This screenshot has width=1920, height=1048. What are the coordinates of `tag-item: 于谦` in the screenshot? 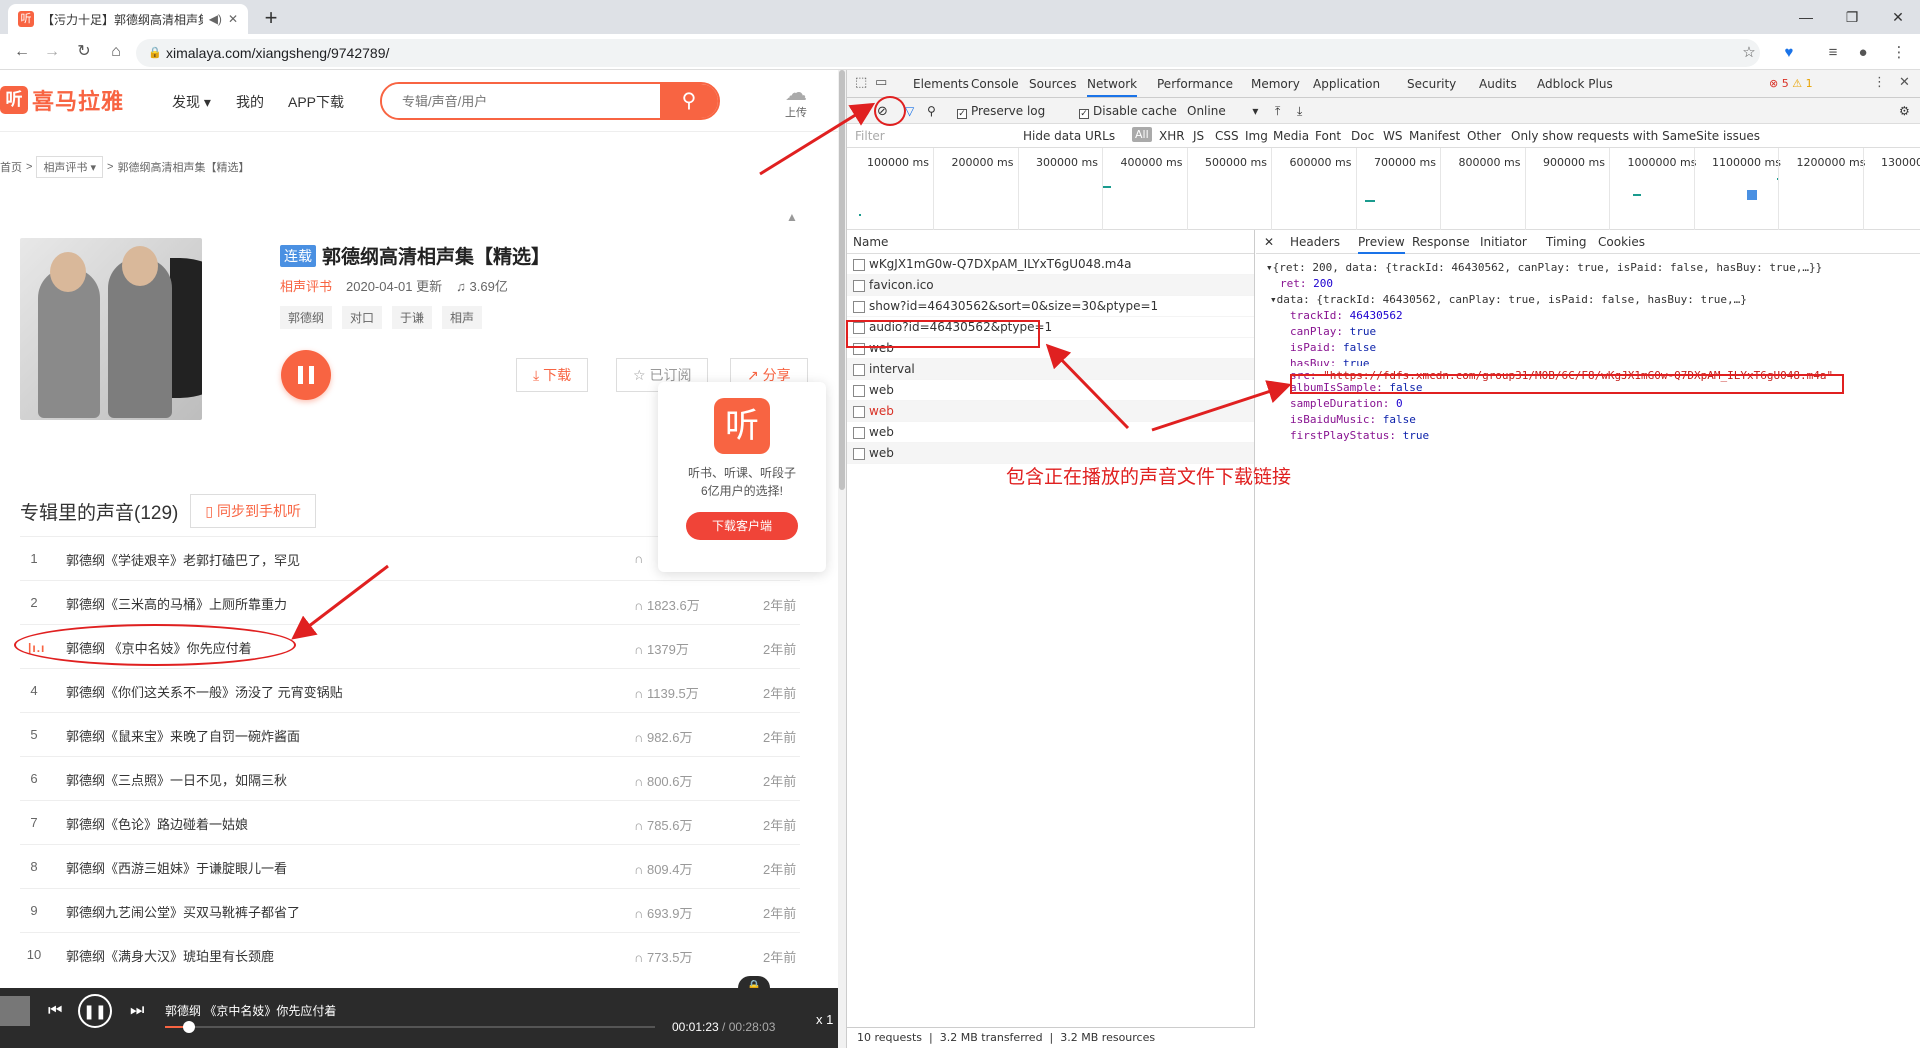 It's located at (412, 317).